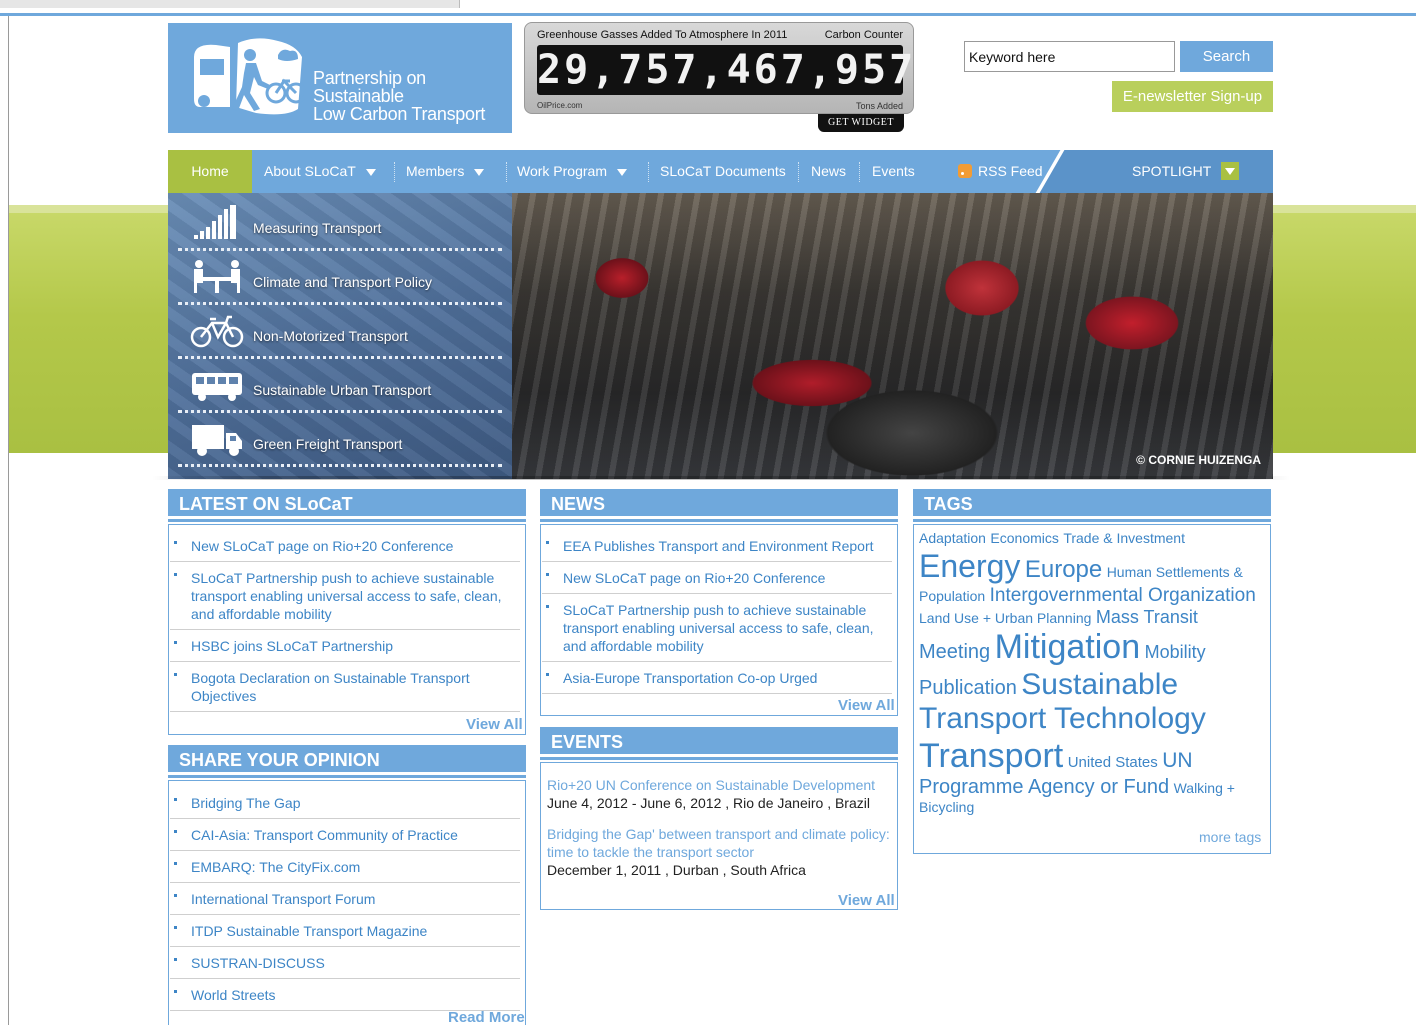 This screenshot has width=1416, height=1025. I want to click on tag-link: Europe, so click(1063, 569).